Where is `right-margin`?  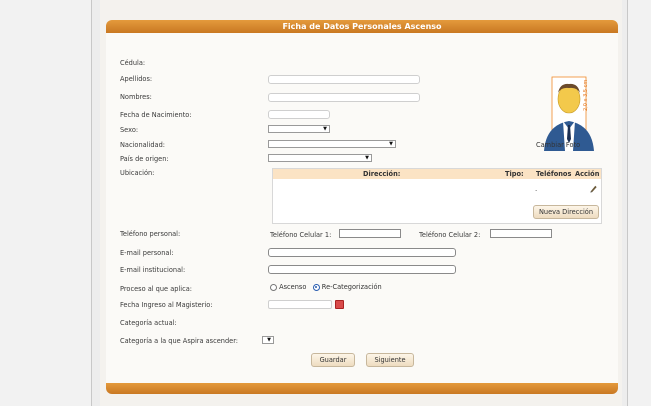
right-margin is located at coordinates (639, 203).